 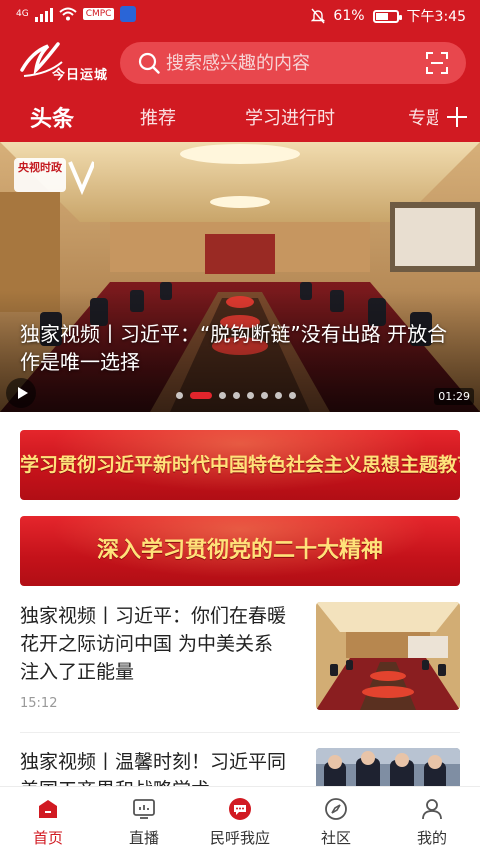 What do you see at coordinates (423, 117) in the screenshot?
I see `tab-special: 专题` at bounding box center [423, 117].